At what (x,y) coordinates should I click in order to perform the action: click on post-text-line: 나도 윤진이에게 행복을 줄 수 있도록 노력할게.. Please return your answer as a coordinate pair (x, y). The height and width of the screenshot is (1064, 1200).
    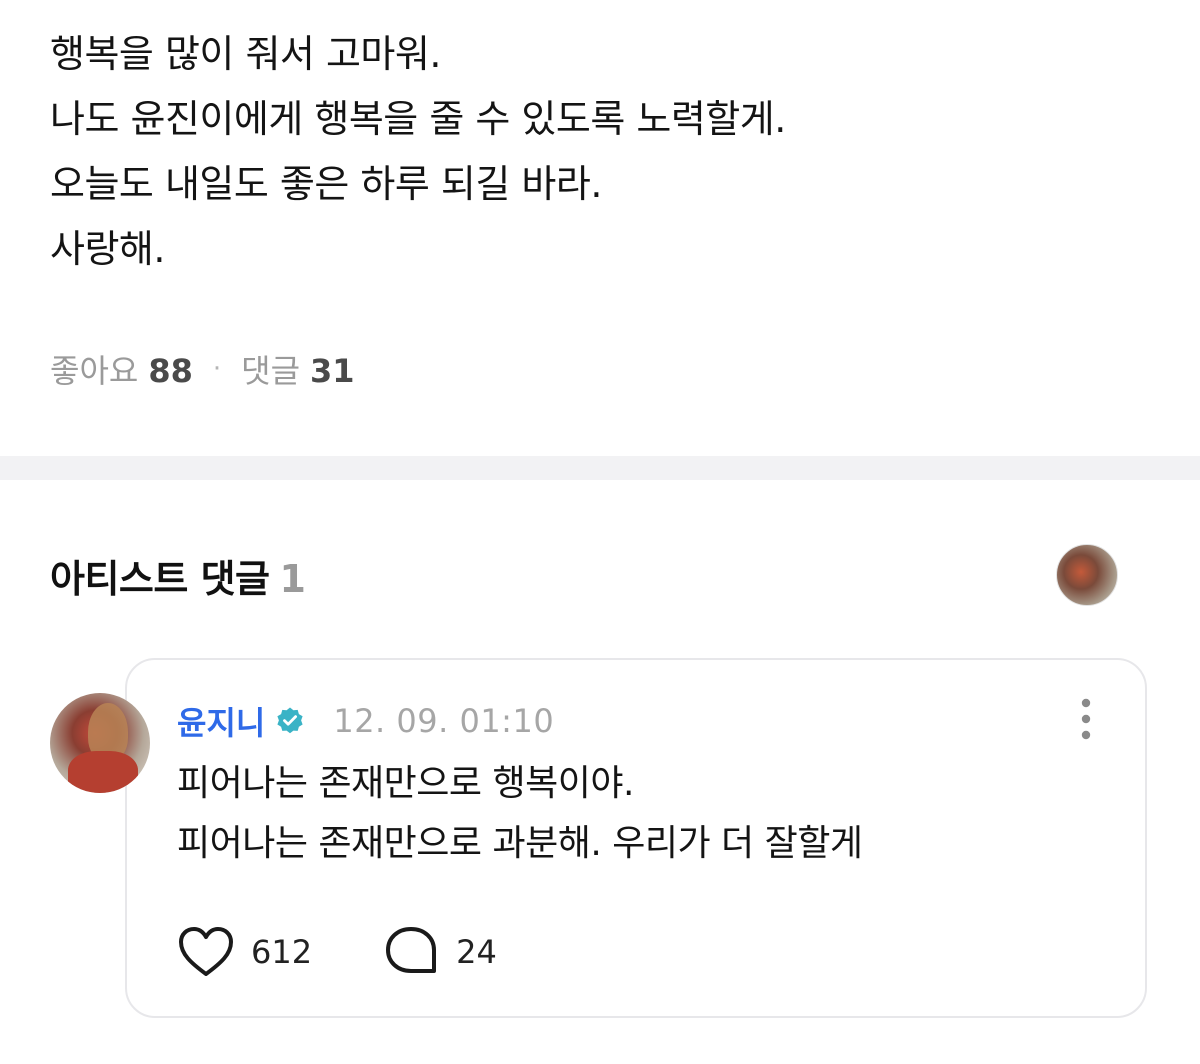
    Looking at the image, I should click on (418, 119).